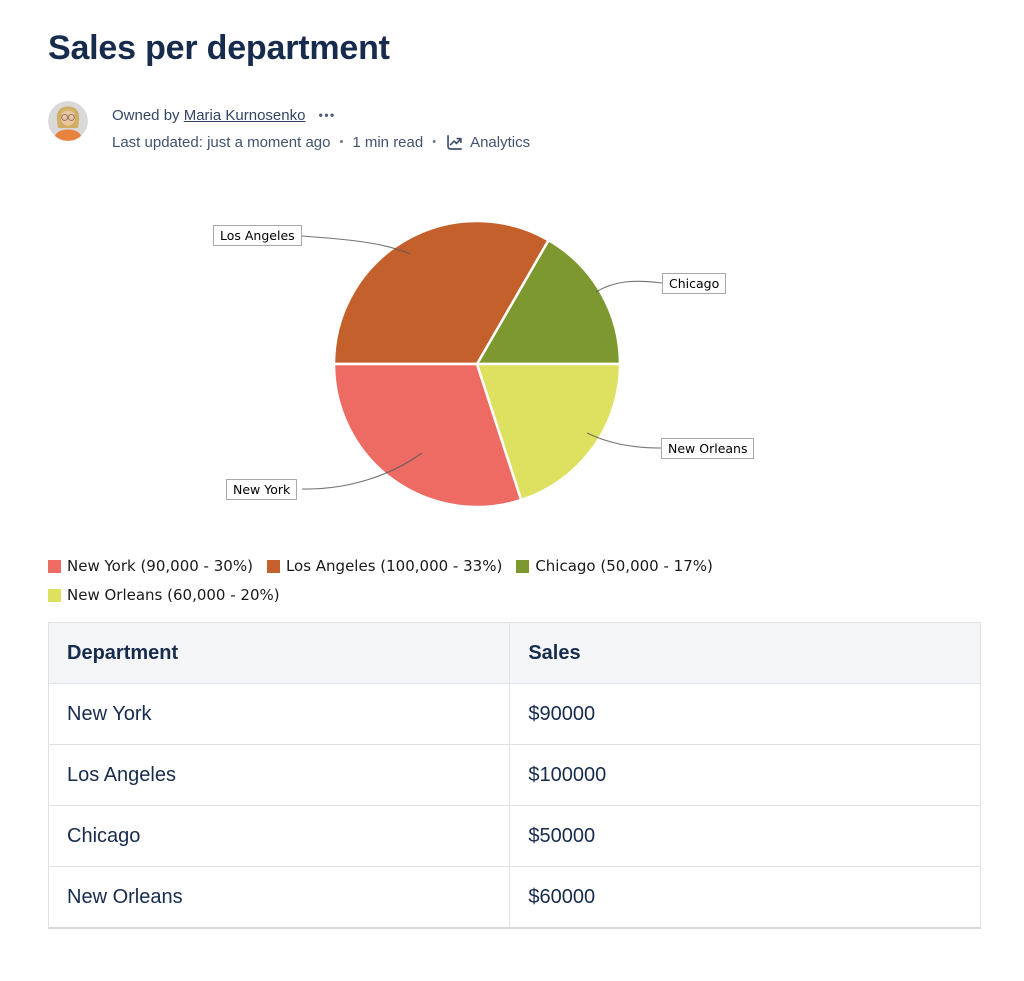 Image resolution: width=1024 pixels, height=981 pixels. What do you see at coordinates (745, 653) in the screenshot?
I see `column-header-sales: Sales` at bounding box center [745, 653].